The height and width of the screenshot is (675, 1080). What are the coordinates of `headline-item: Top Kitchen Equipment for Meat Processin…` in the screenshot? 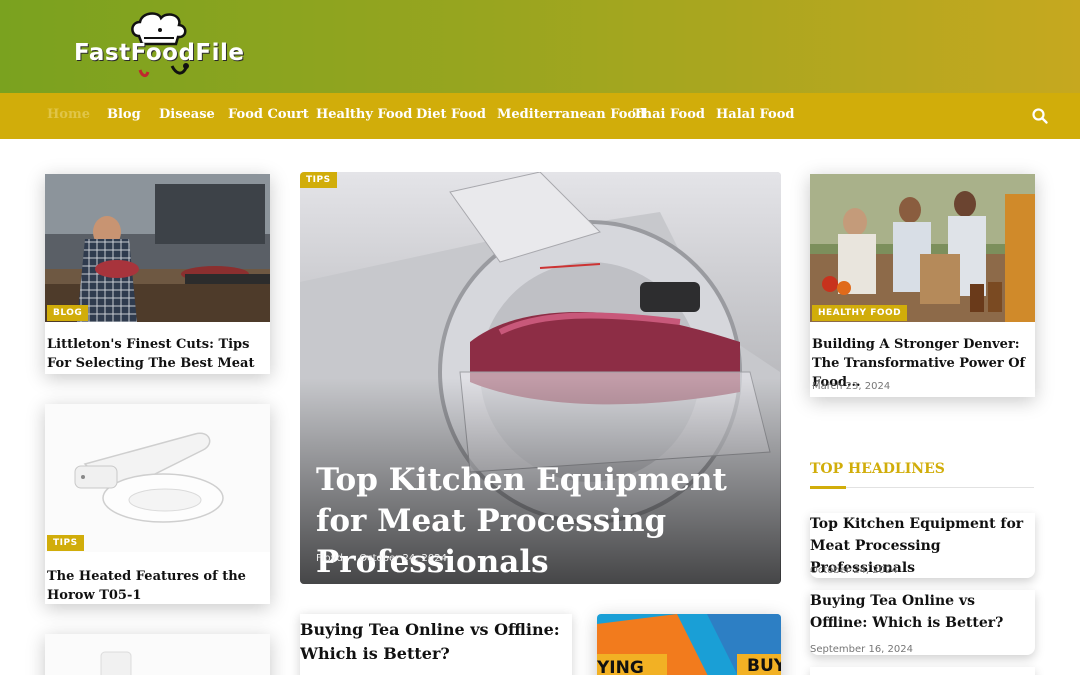 It's located at (922, 545).